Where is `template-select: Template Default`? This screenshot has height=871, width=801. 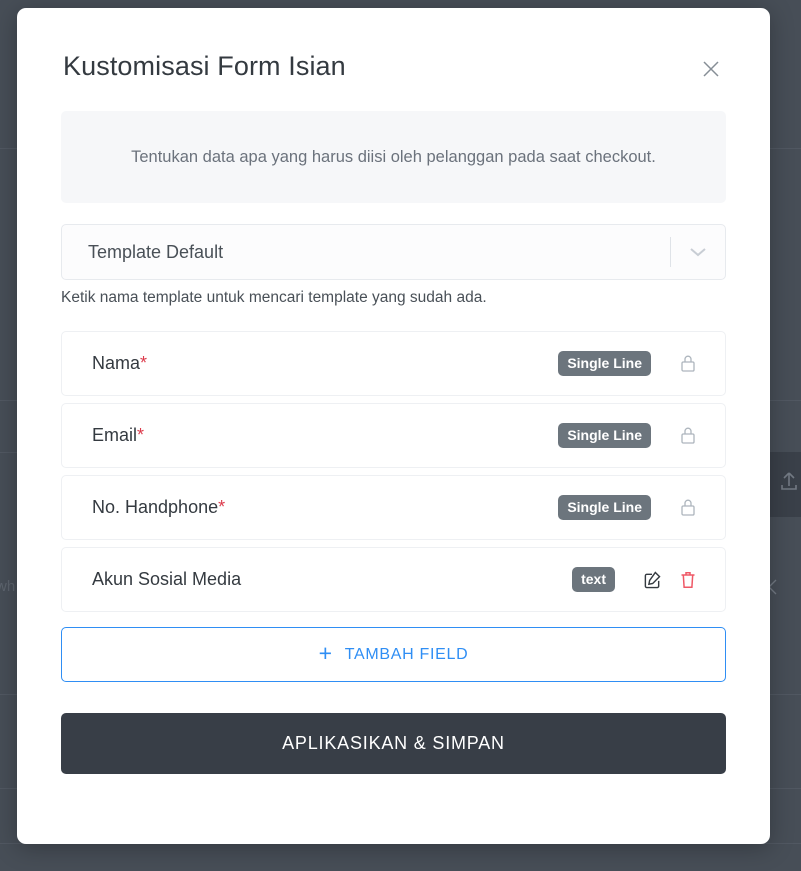 template-select: Template Default is located at coordinates (393, 252).